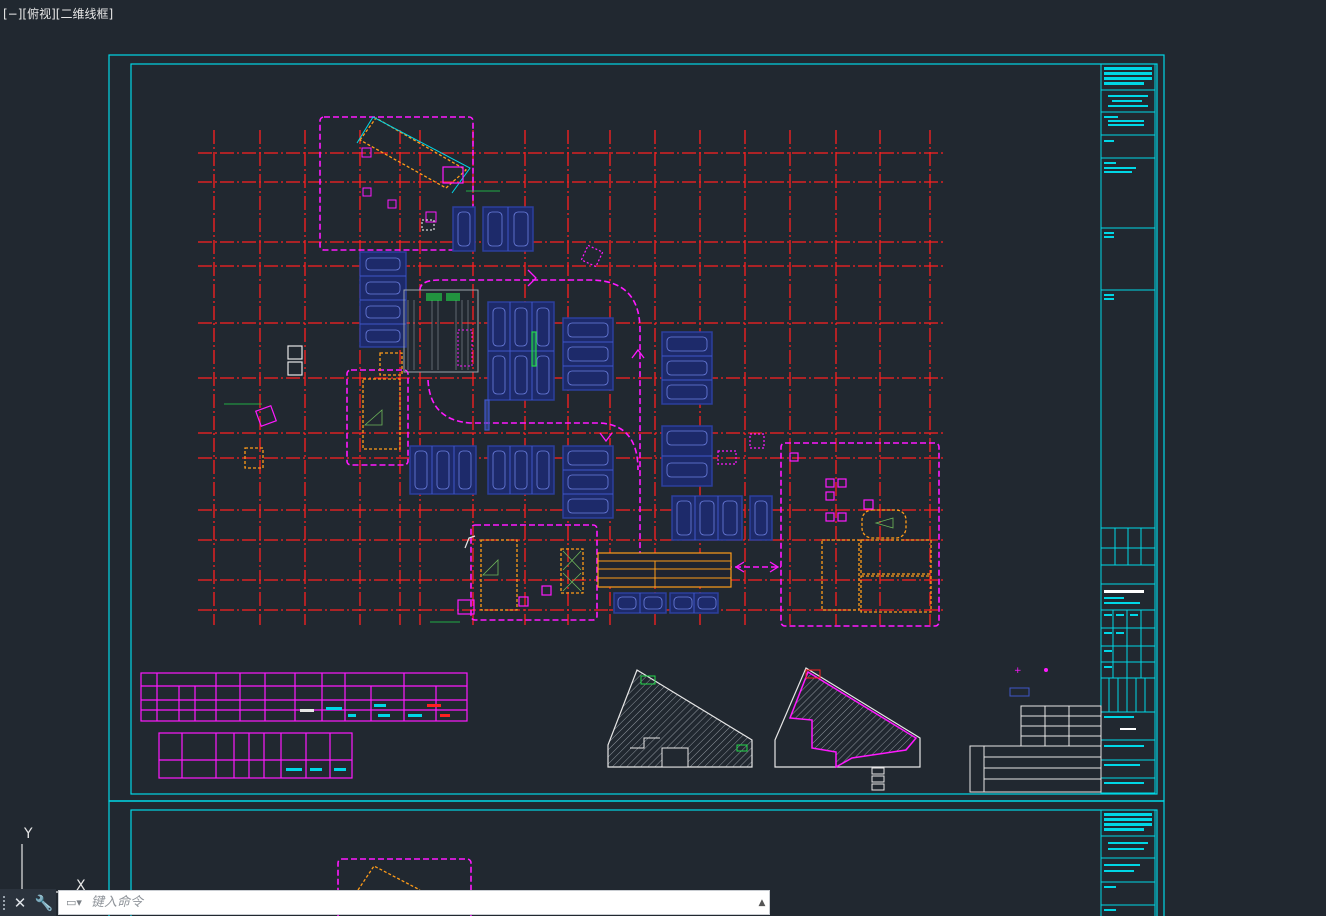 The image size is (1326, 916). Describe the element at coordinates (74, 902) in the screenshot. I see `command-prompt-icon: ▭▾` at that location.